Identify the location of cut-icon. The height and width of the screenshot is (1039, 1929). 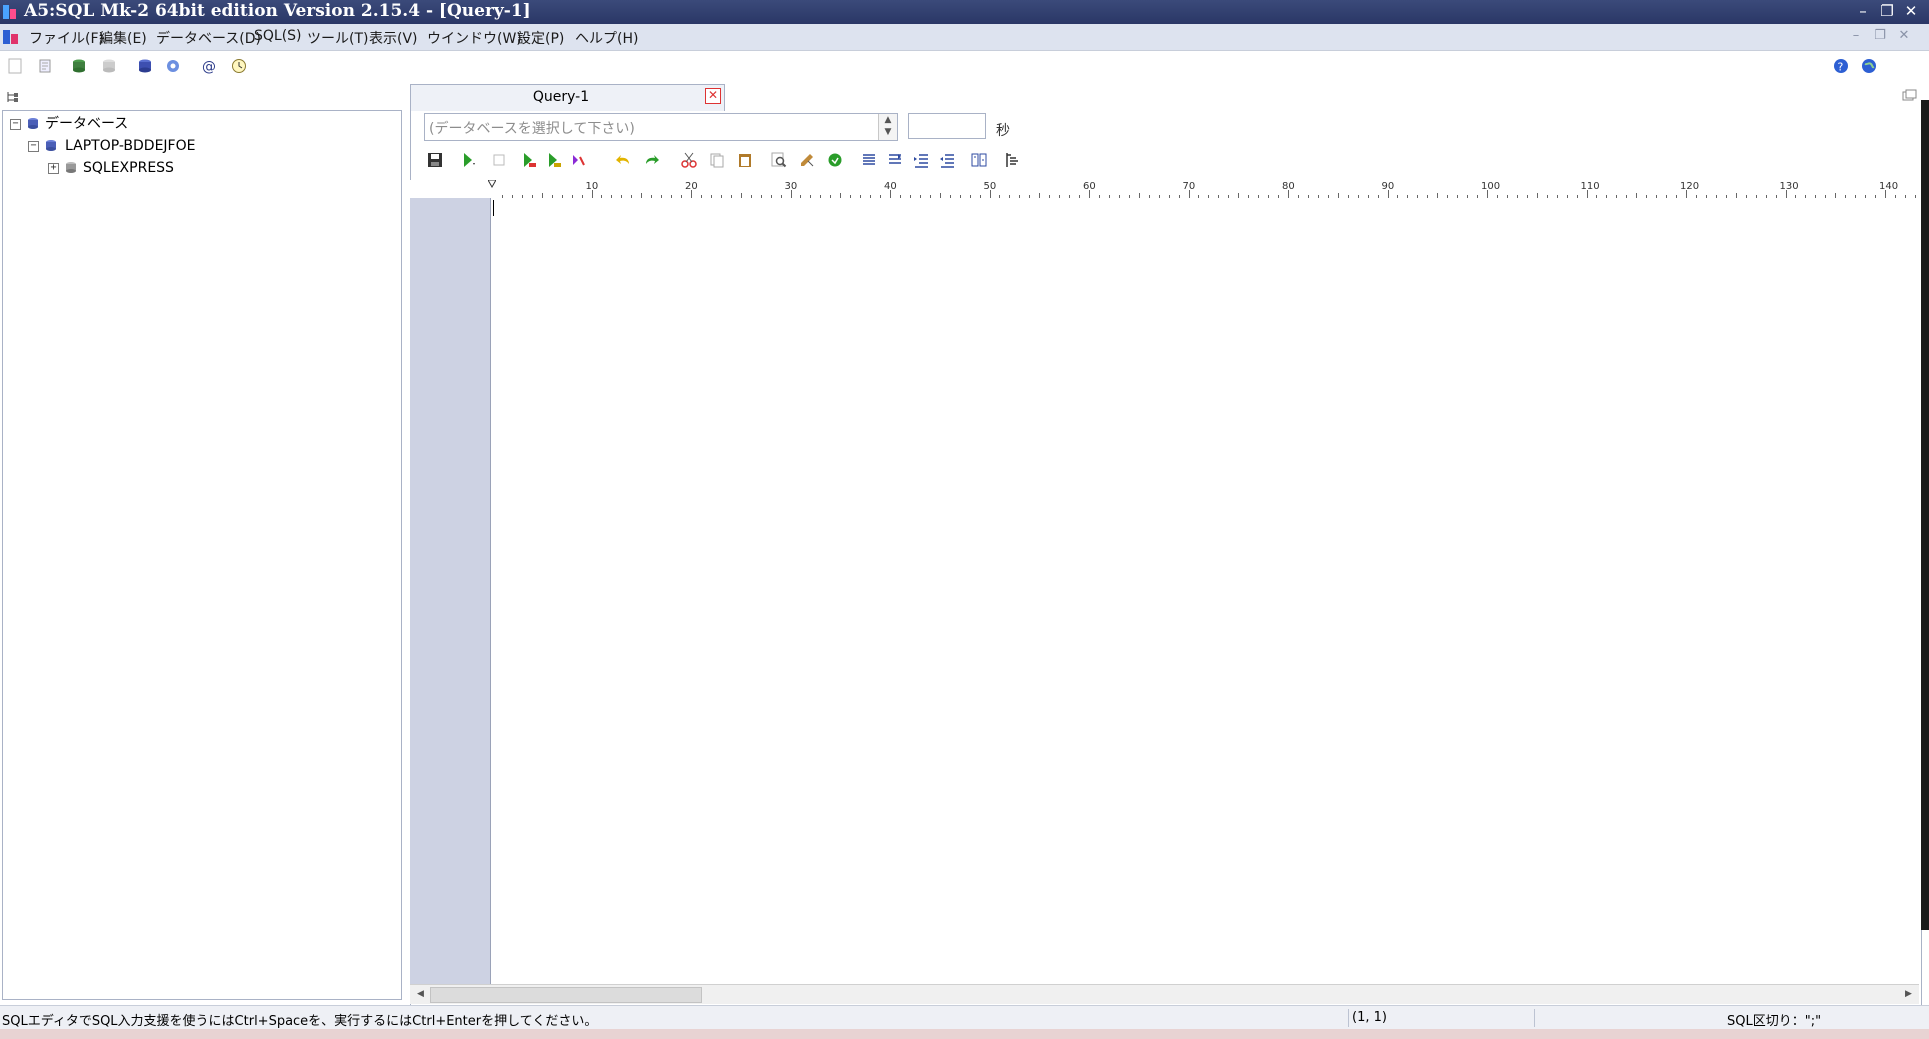
(689, 160).